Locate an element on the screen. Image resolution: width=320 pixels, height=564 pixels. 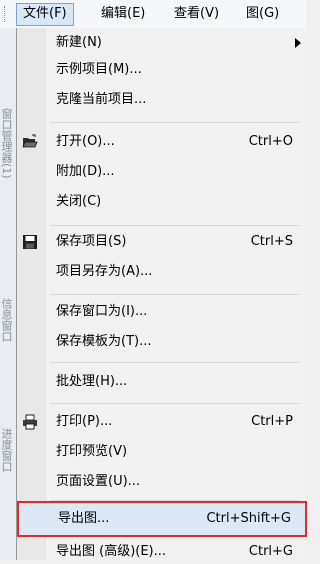
menu-bar: 文件(F) 编辑(E) 查看(V) 图(G) is located at coordinates (153, 14).